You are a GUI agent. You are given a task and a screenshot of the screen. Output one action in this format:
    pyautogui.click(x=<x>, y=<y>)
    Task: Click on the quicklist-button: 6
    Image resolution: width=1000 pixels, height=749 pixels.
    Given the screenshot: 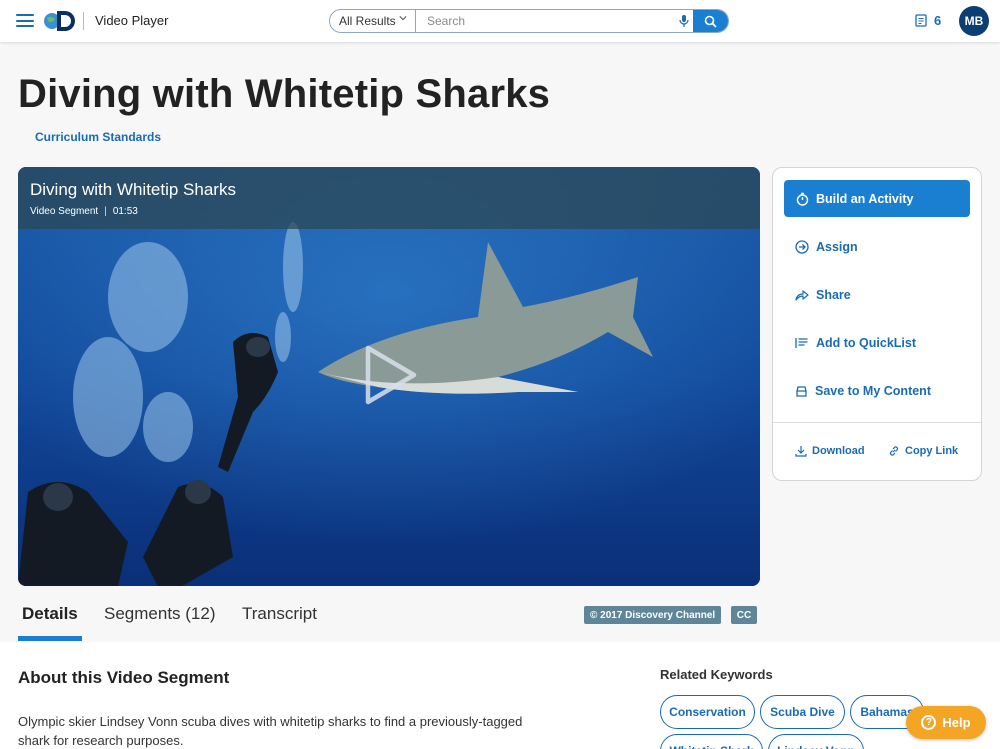 What is the action you would take?
    pyautogui.click(x=928, y=20)
    